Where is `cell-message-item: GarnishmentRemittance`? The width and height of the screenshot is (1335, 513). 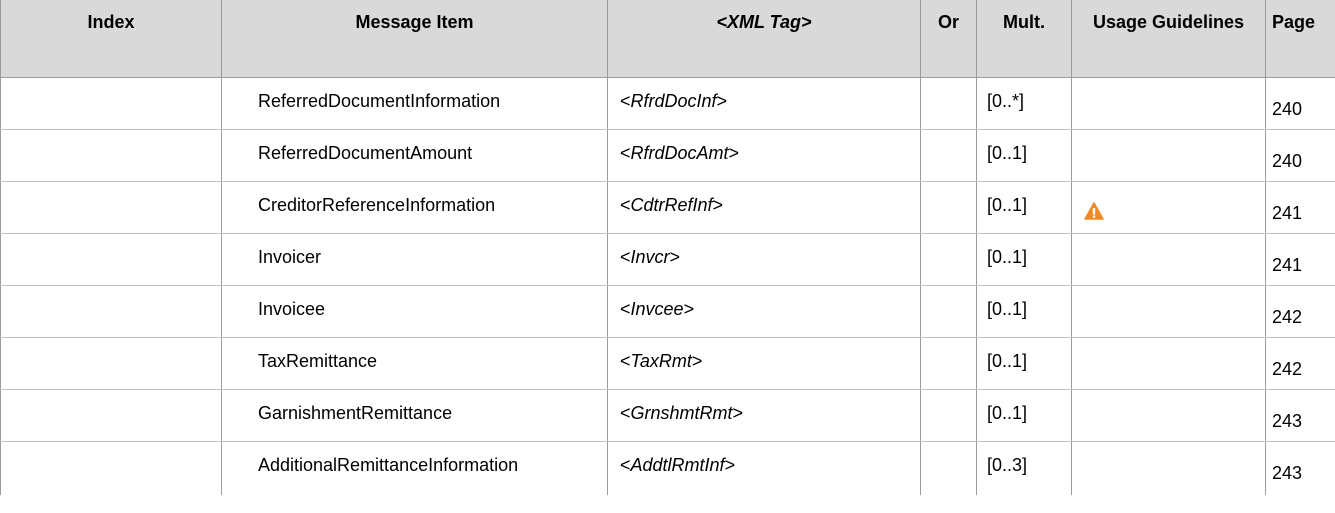
cell-message-item: GarnishmentRemittance is located at coordinates (414, 415).